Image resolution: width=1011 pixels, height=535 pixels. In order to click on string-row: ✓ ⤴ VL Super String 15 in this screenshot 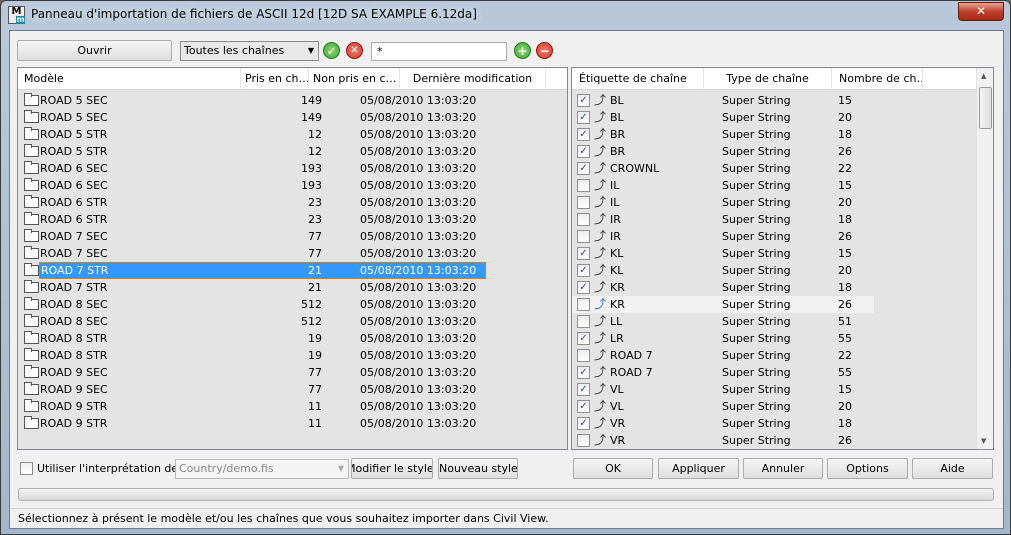, I will do `click(723, 389)`.